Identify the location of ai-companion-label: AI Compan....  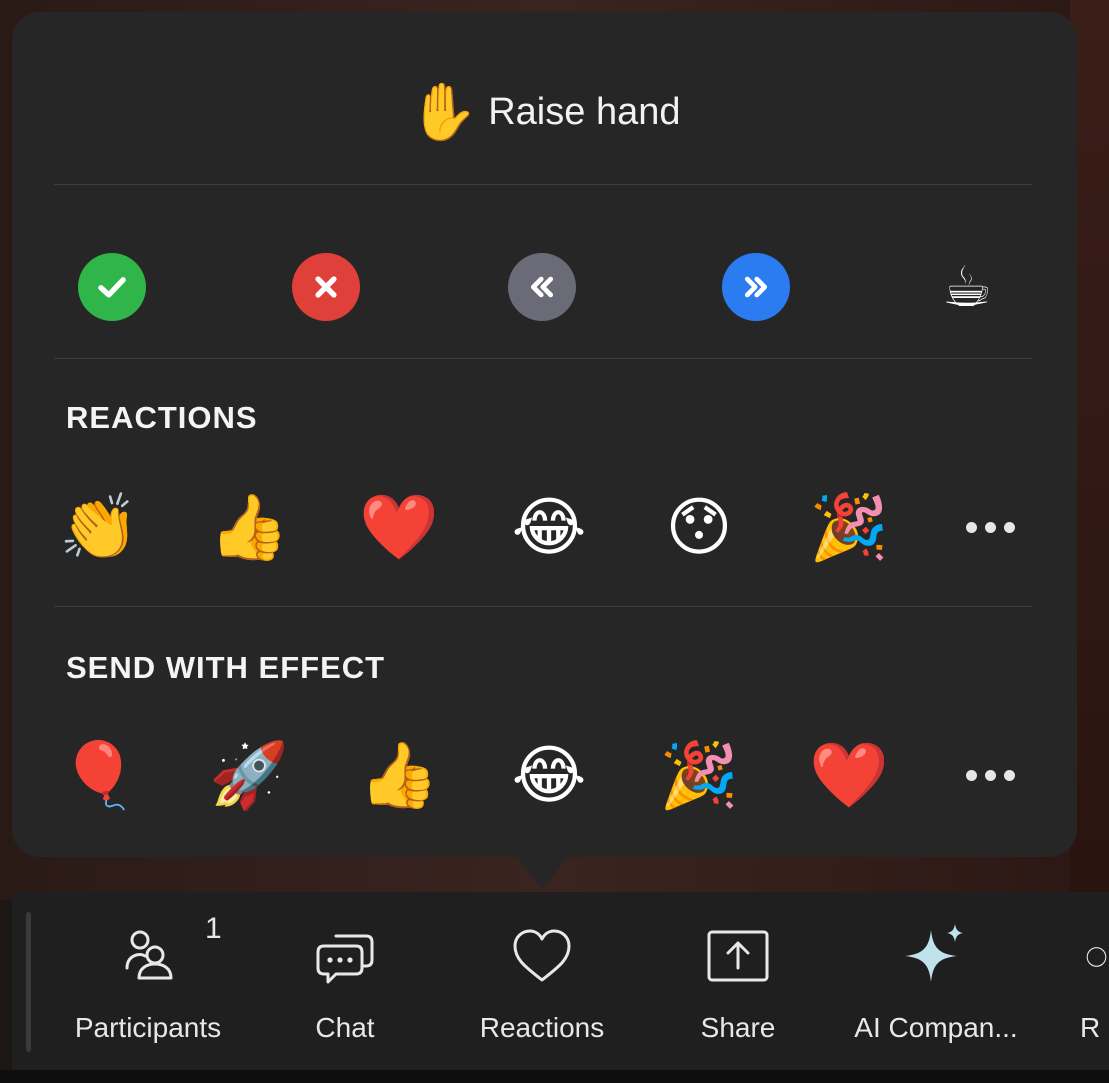
(936, 1027).